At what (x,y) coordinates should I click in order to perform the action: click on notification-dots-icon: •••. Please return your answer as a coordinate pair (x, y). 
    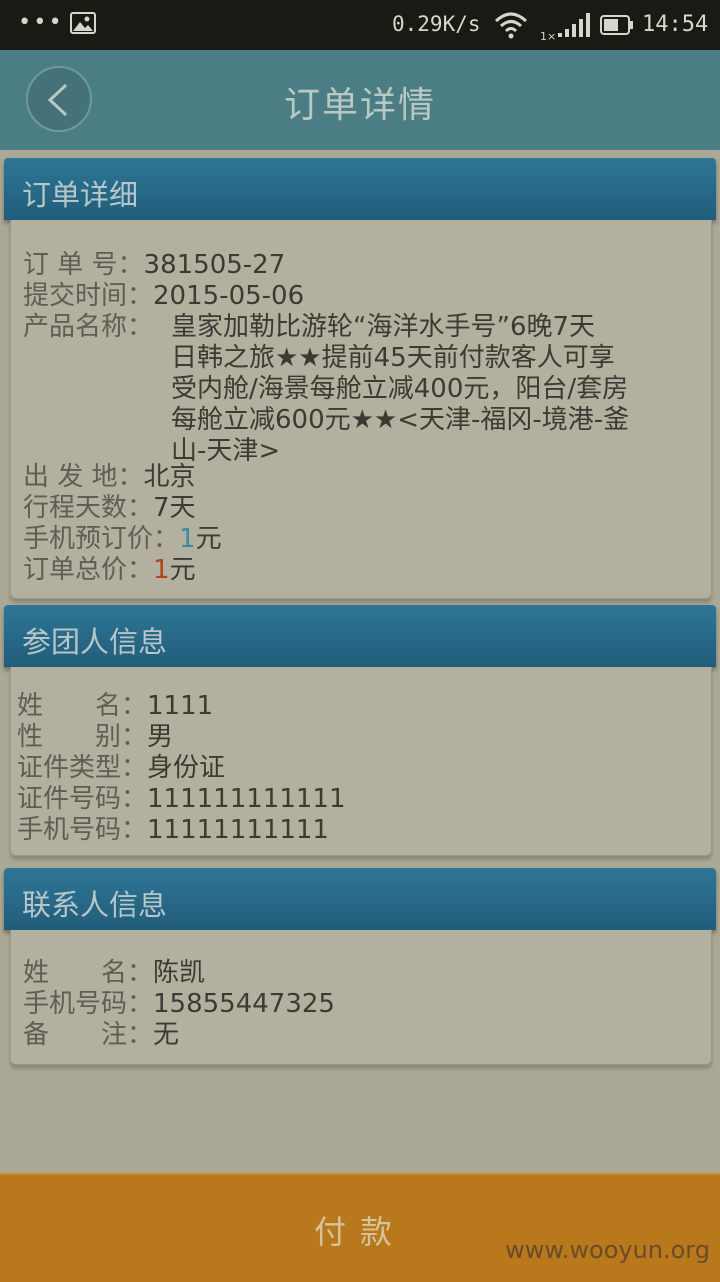
    Looking at the image, I should click on (41, 22).